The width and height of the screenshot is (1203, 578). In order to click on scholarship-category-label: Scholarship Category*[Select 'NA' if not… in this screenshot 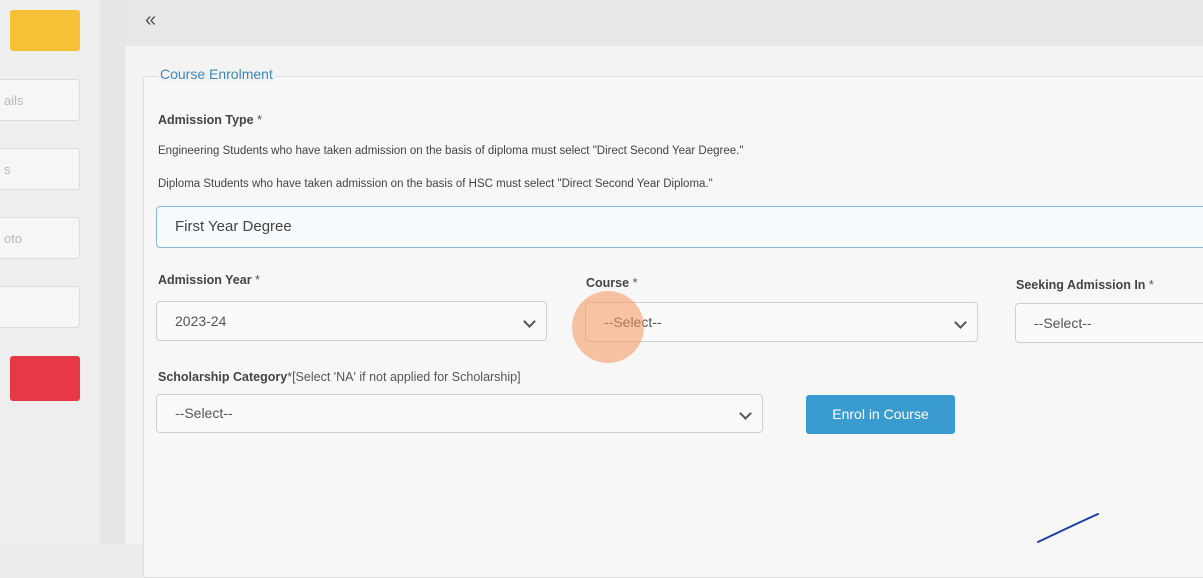, I will do `click(339, 377)`.